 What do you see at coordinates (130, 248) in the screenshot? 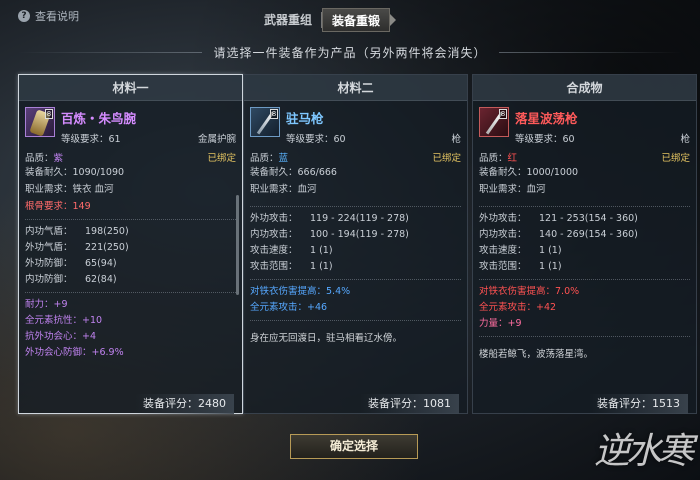
I see `stat-row: 外功气盾： 221(250)` at bounding box center [130, 248].